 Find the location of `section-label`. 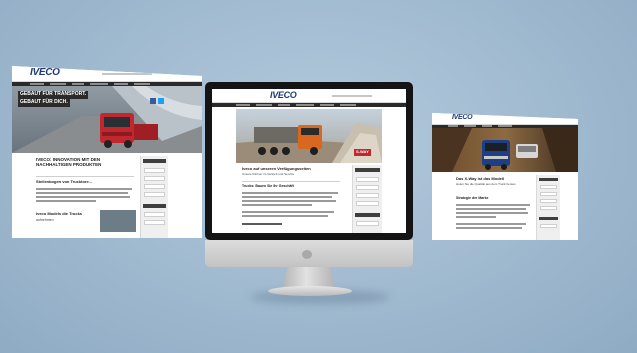

section-label is located at coordinates (262, 224).